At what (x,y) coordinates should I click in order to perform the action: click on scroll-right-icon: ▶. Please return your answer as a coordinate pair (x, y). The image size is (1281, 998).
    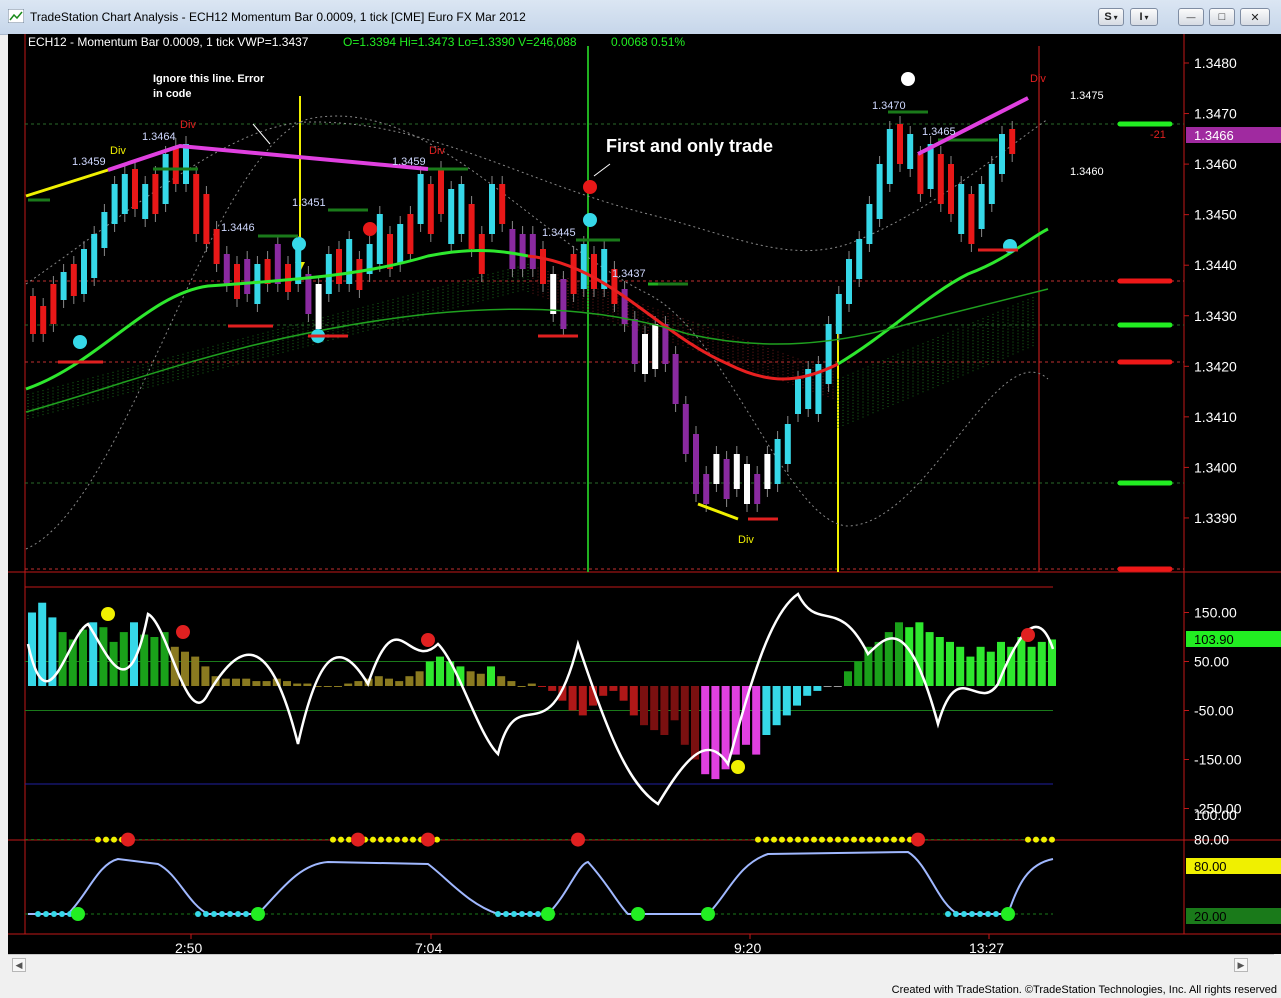
    Looking at the image, I should click on (1241, 965).